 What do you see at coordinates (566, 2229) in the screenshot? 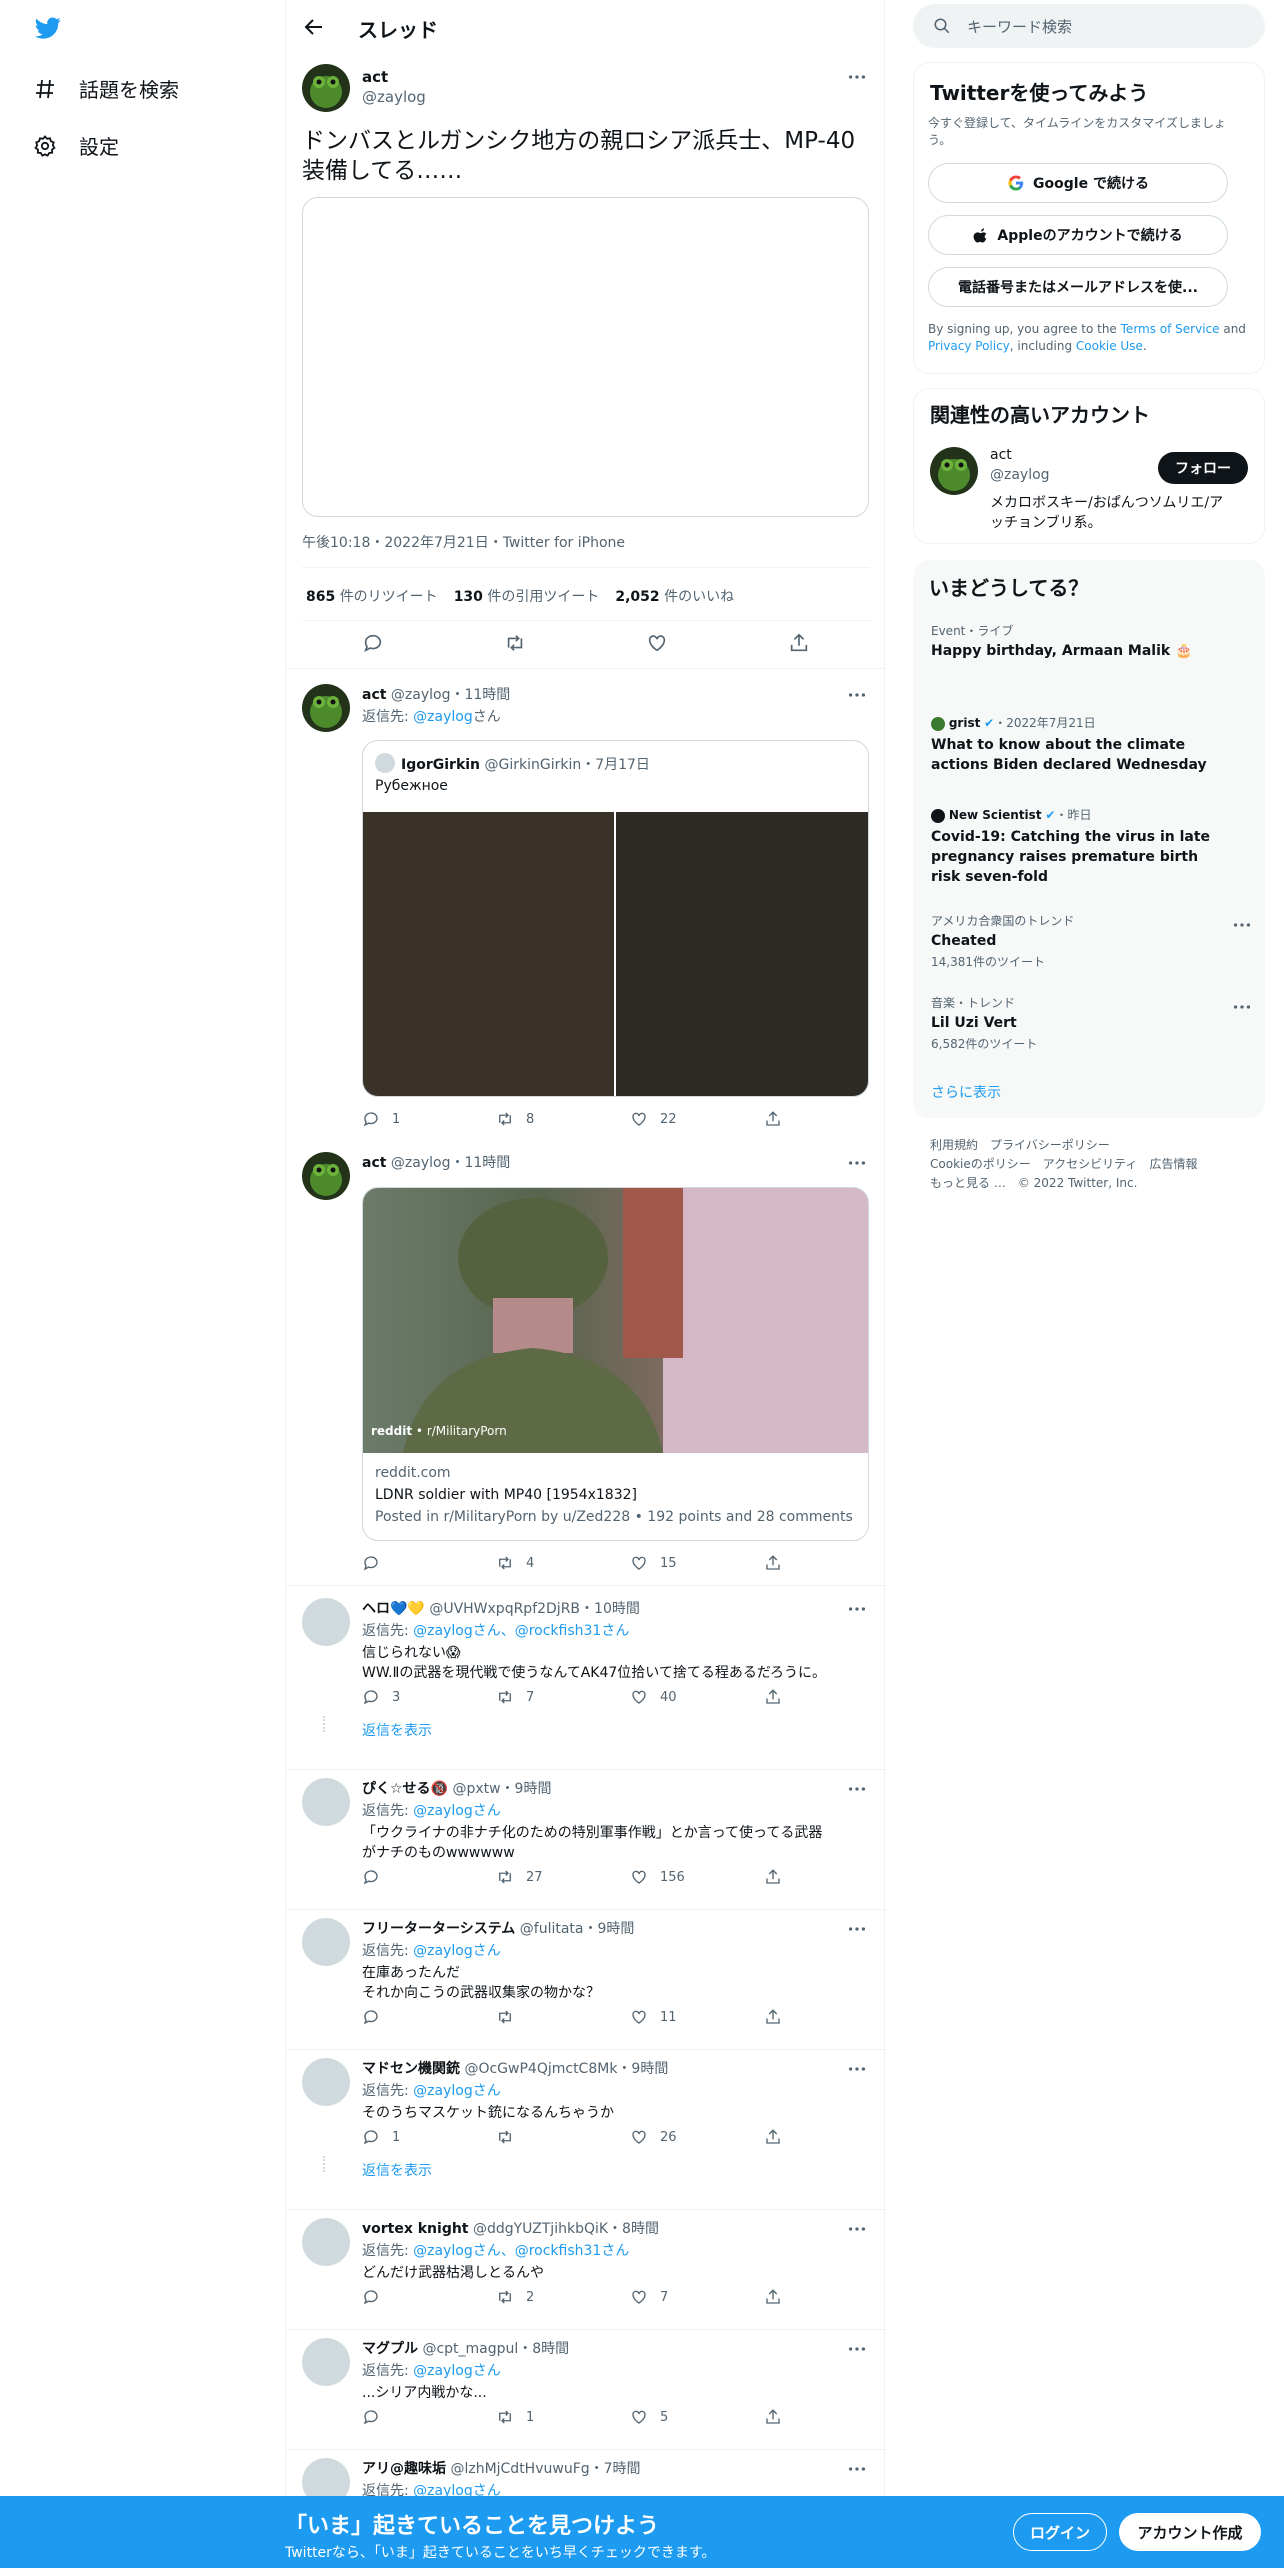
I see `author-meta: @ddgYUZTjihkbQiK・8時間` at bounding box center [566, 2229].